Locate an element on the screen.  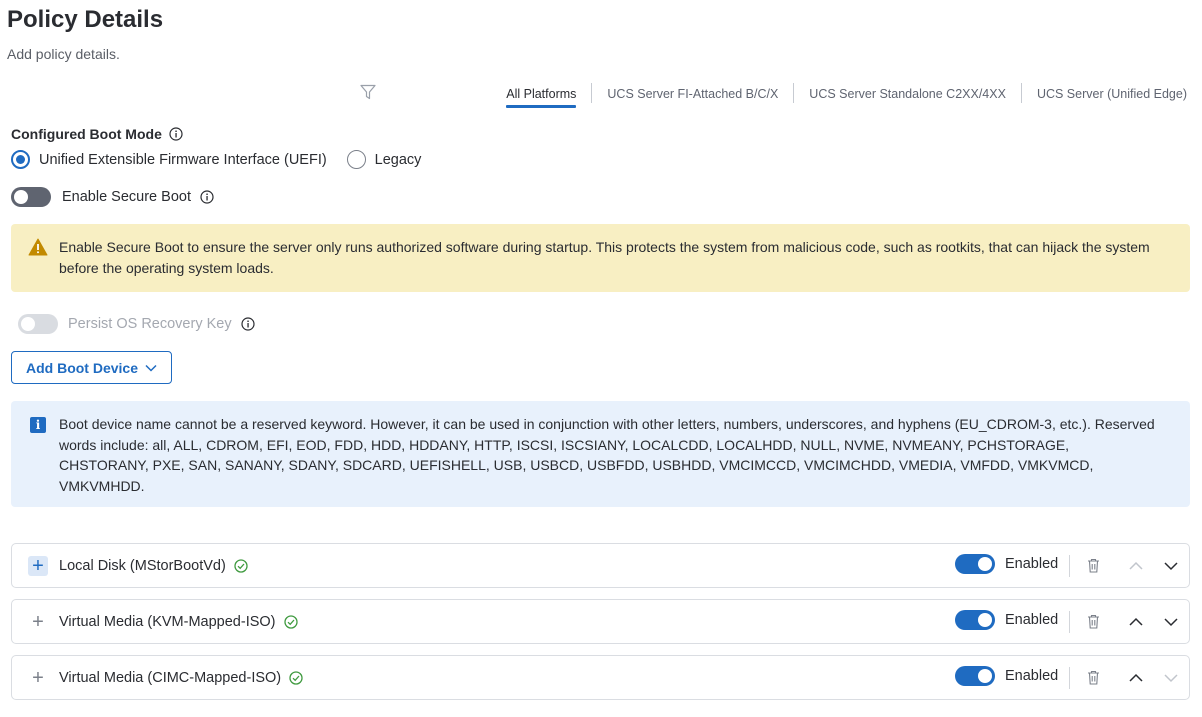
boot-device-name: Local Disk (MStorBootVd) is located at coordinates (153, 566).